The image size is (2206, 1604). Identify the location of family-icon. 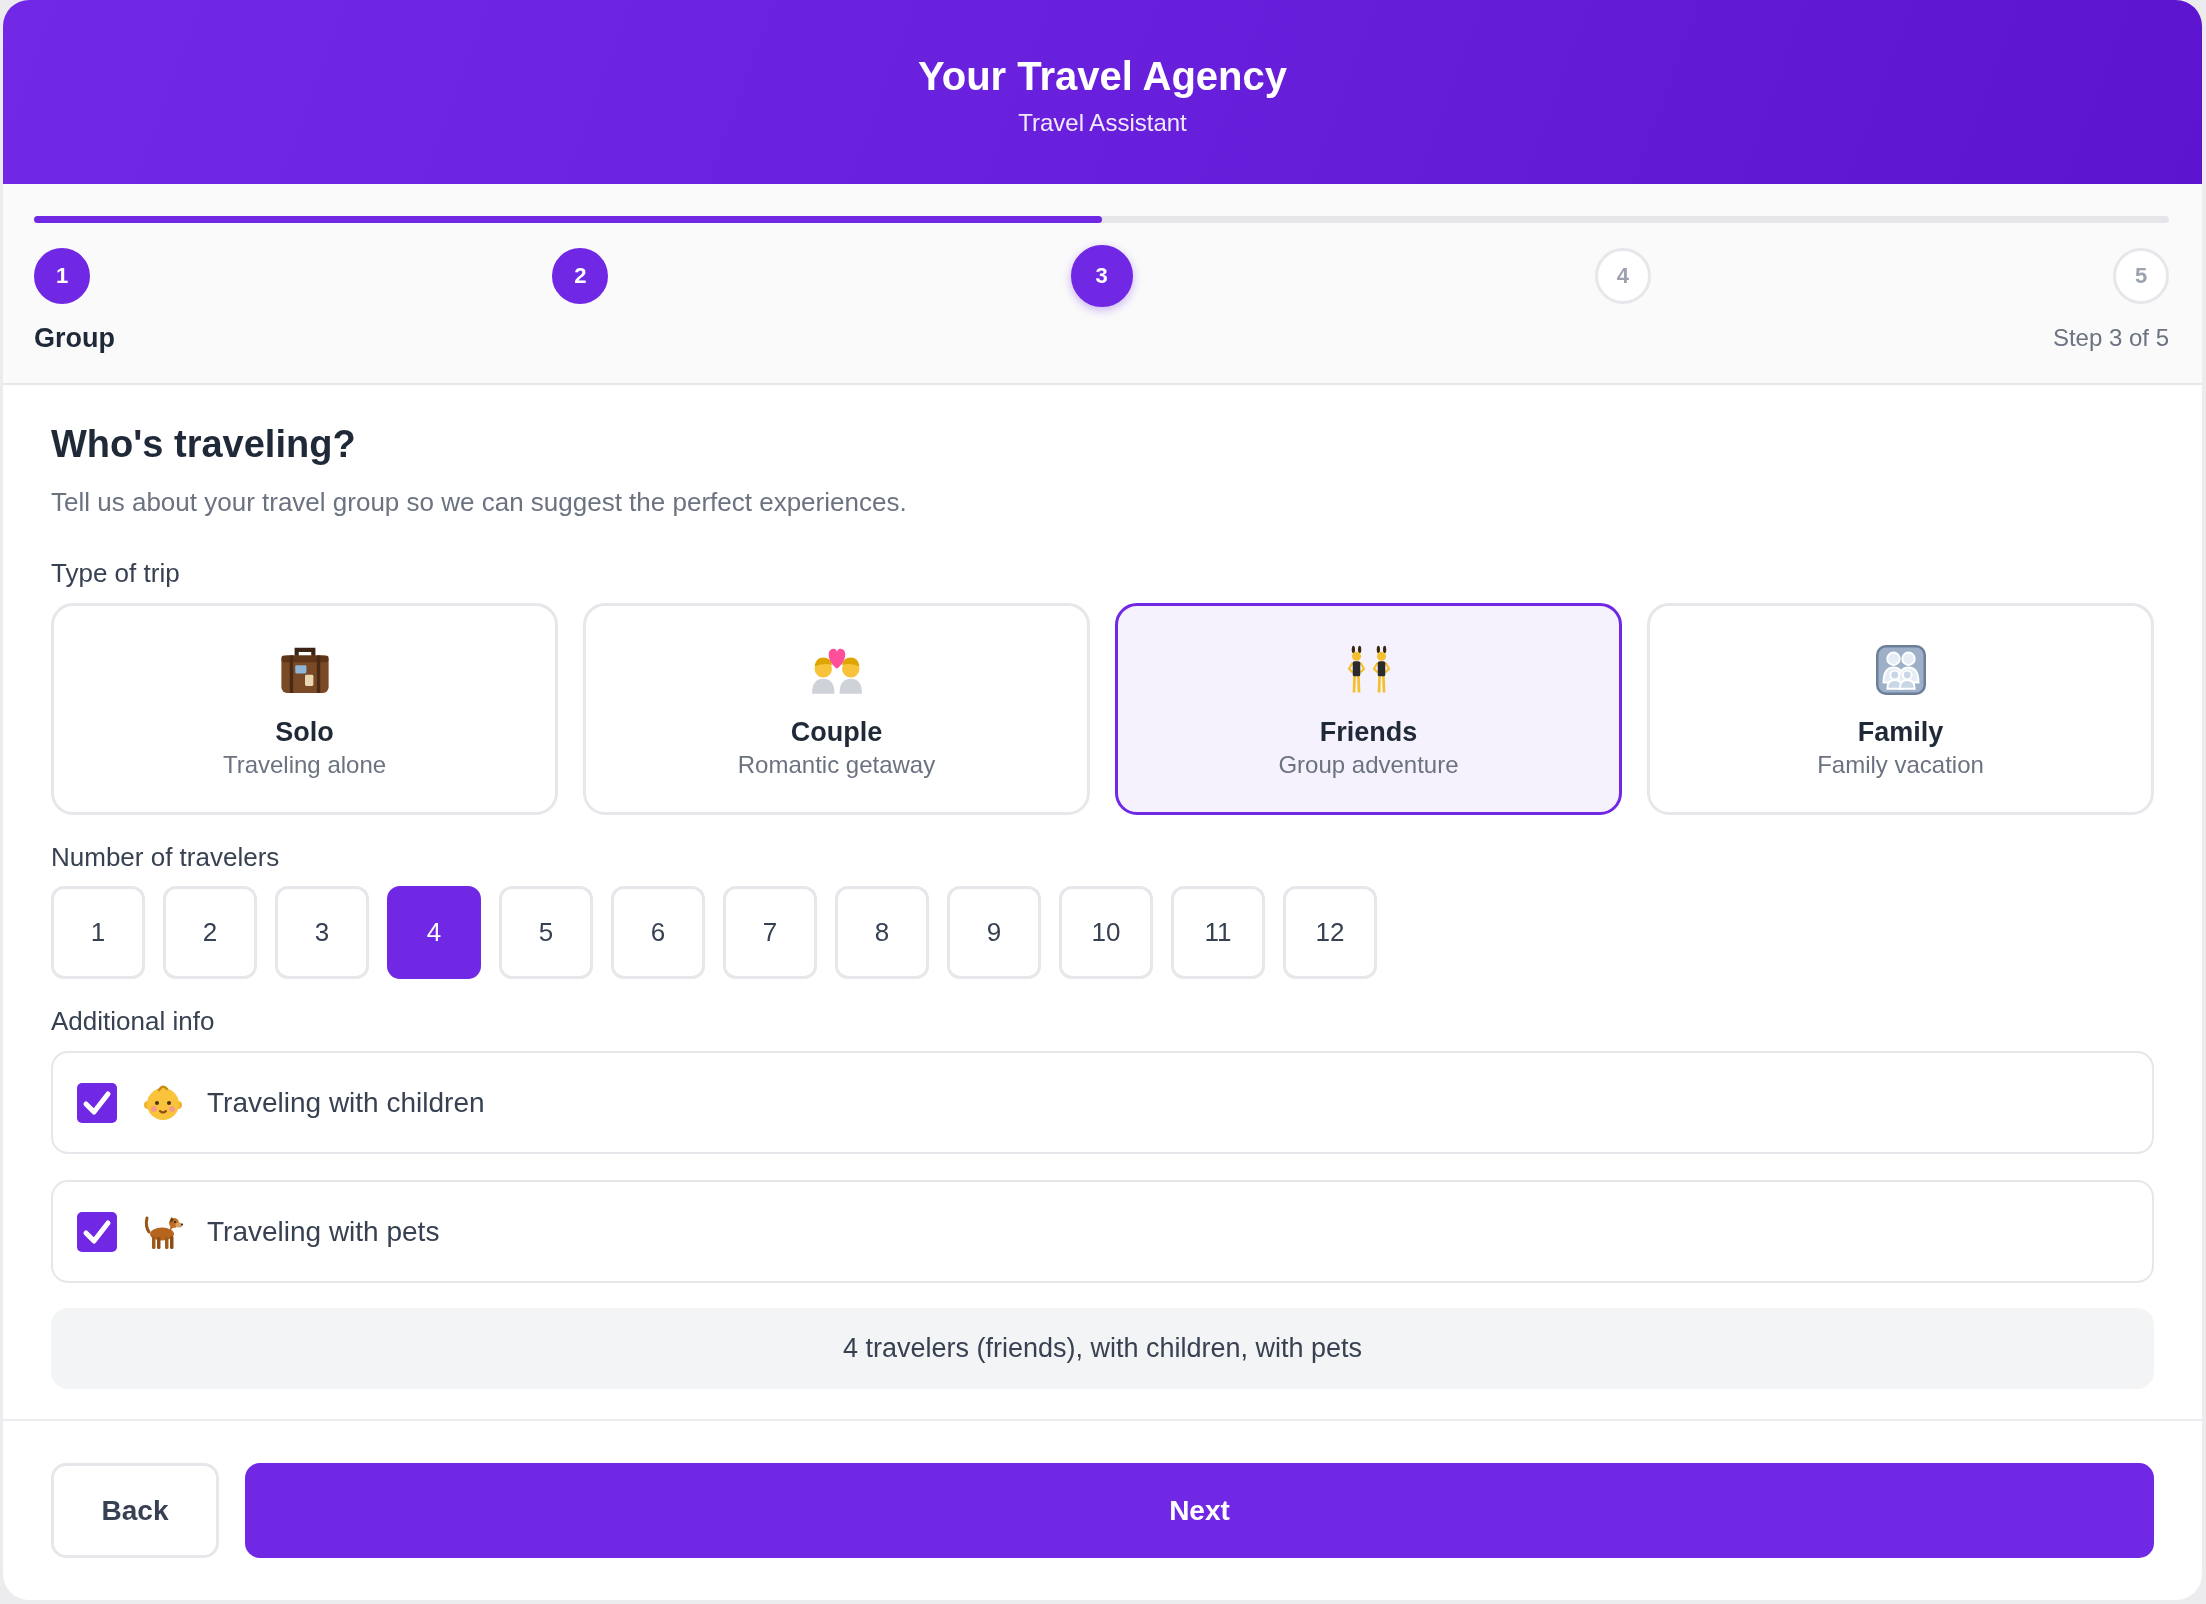
(1900, 670).